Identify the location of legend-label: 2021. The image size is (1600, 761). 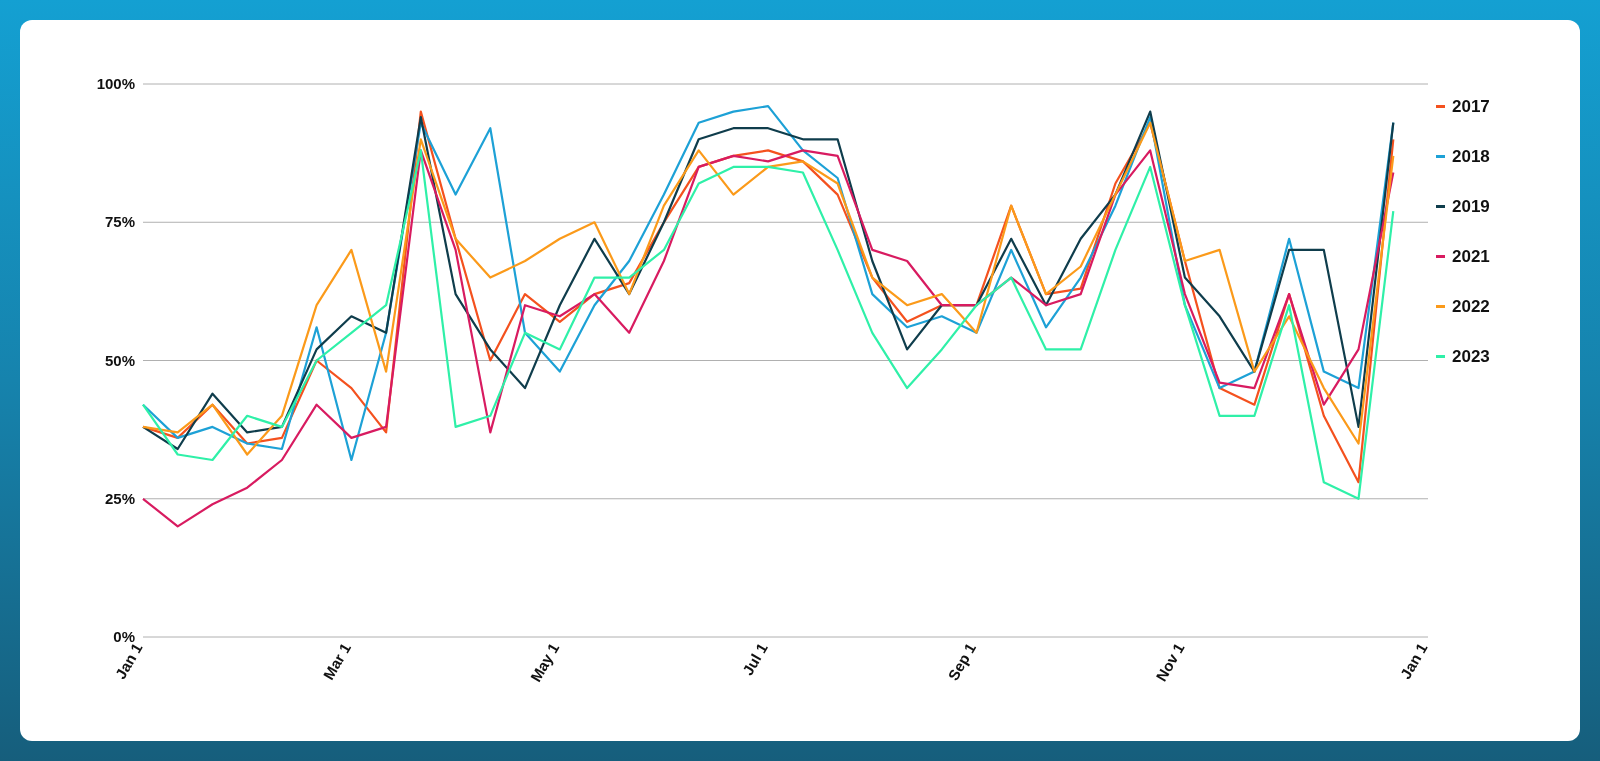
(1471, 256).